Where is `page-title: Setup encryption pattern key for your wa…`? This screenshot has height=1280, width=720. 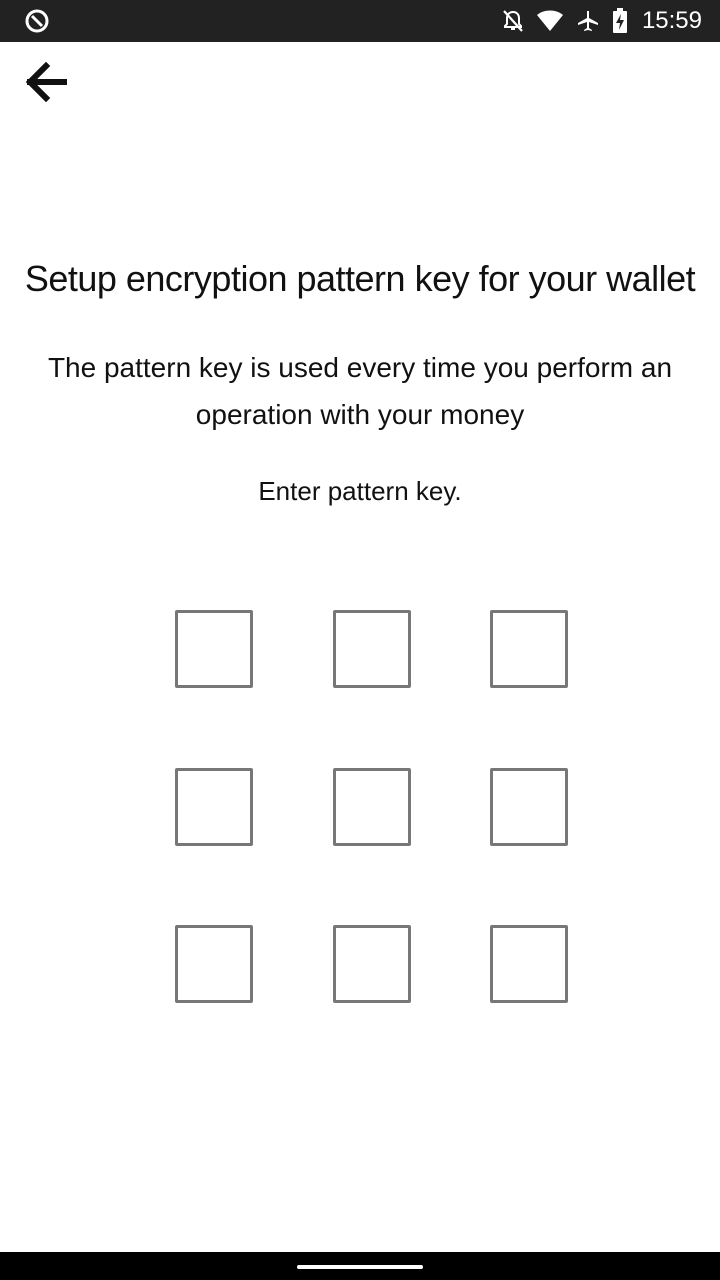 page-title: Setup encryption pattern key for your wa… is located at coordinates (360, 278).